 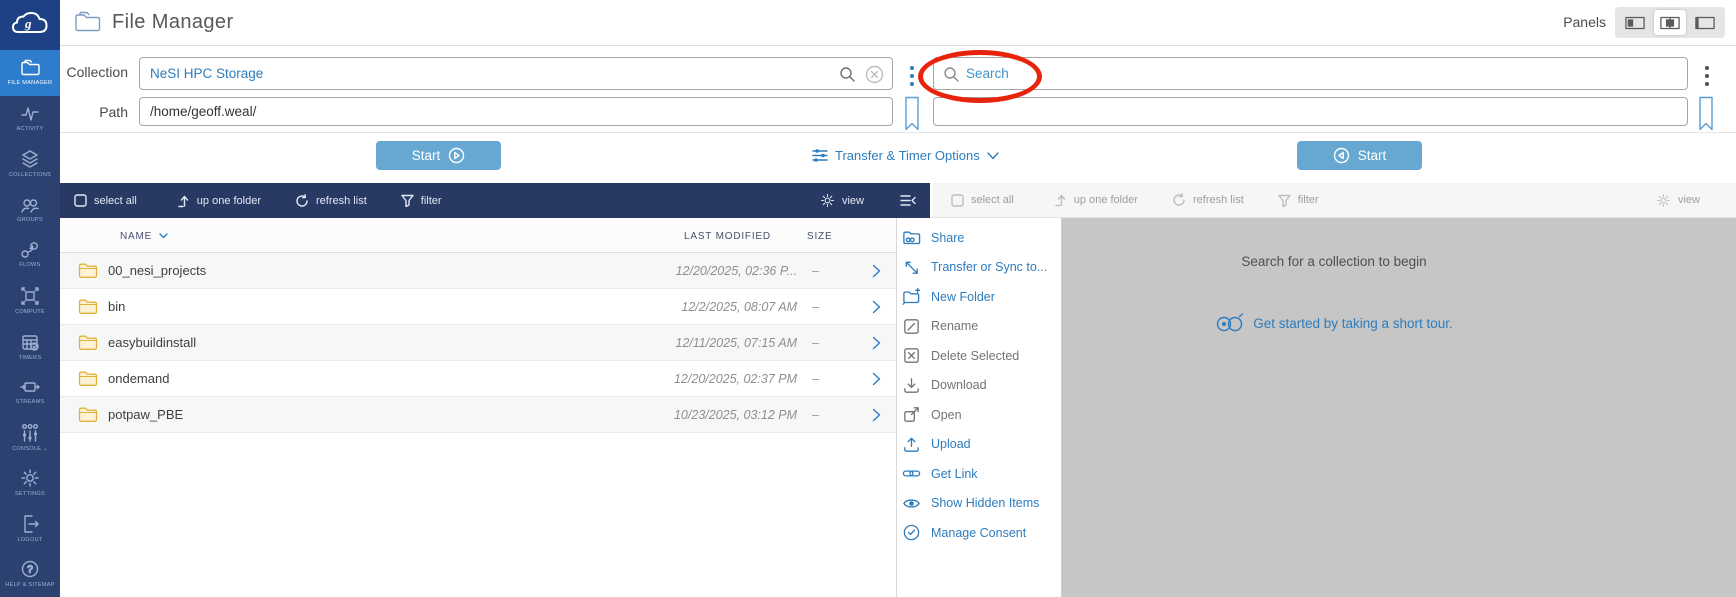 I want to click on table-row: ondemand 12/20/2025, 02:37 PM –, so click(x=478, y=379).